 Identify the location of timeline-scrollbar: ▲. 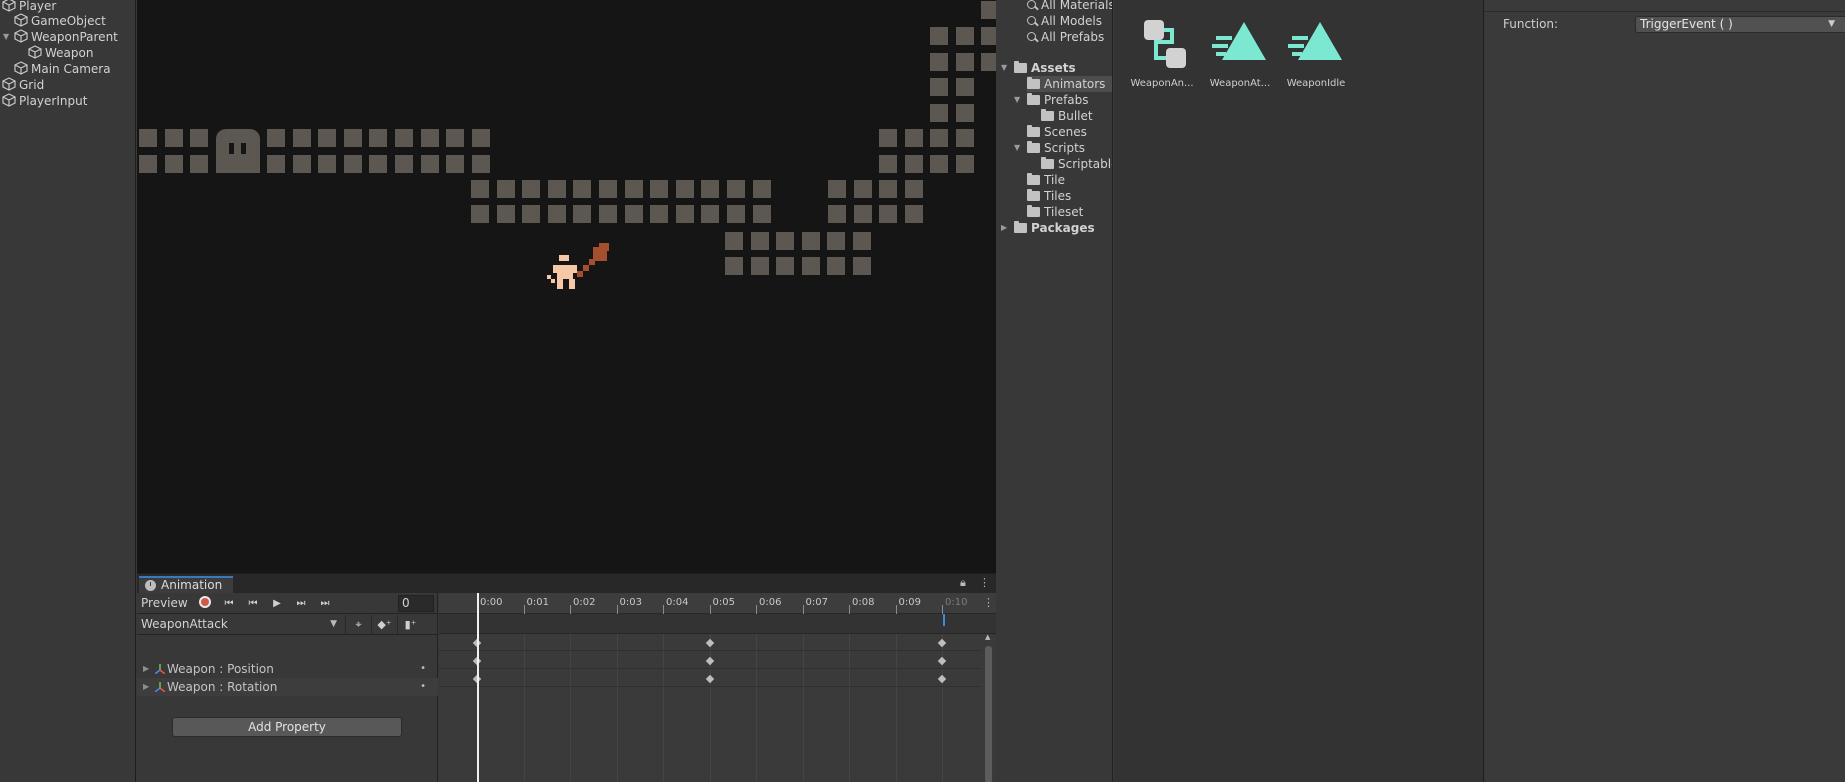
(988, 707).